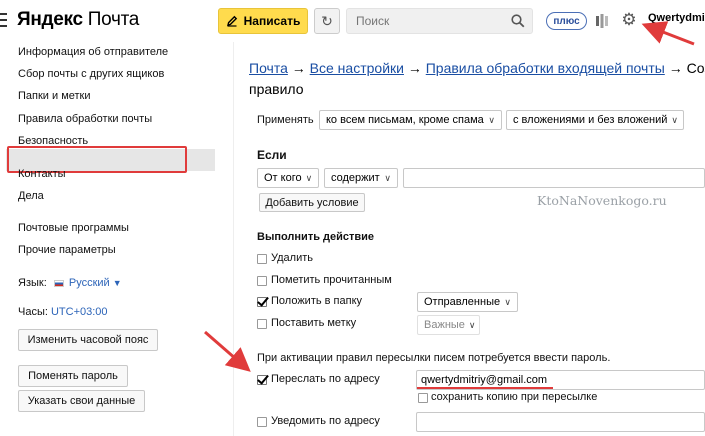 This screenshot has width=705, height=436. I want to click on annotation-arrow-settings, so click(668, 33).